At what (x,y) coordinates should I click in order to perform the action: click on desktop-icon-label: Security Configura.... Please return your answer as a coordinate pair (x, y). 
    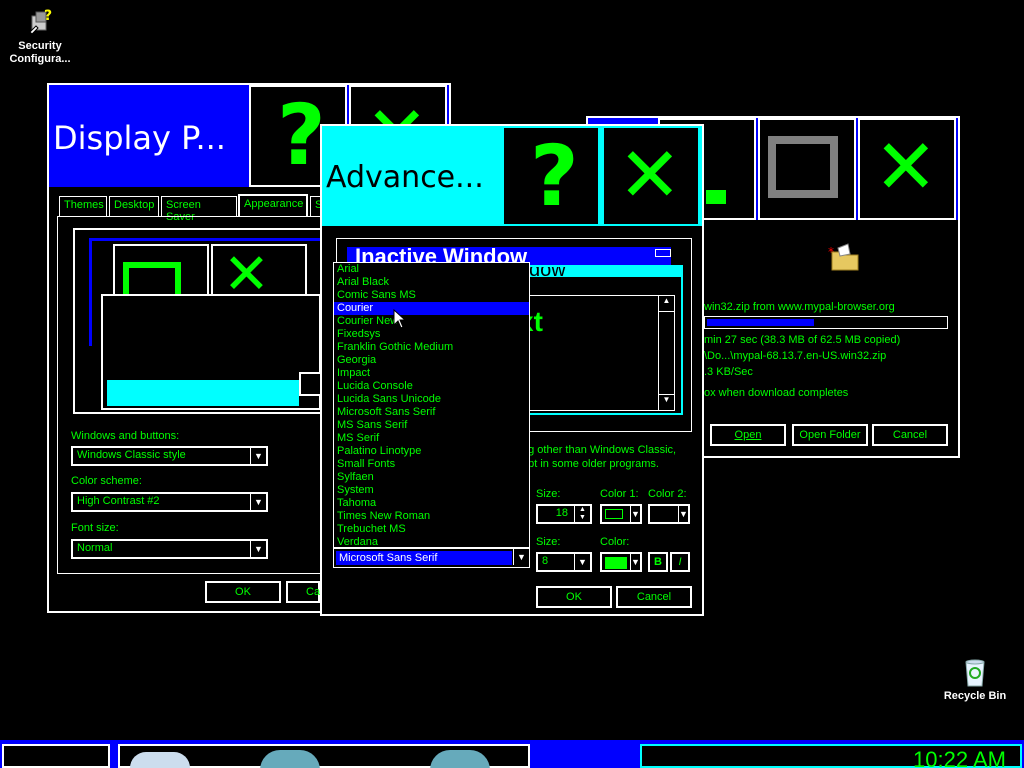
    Looking at the image, I should click on (40, 52).